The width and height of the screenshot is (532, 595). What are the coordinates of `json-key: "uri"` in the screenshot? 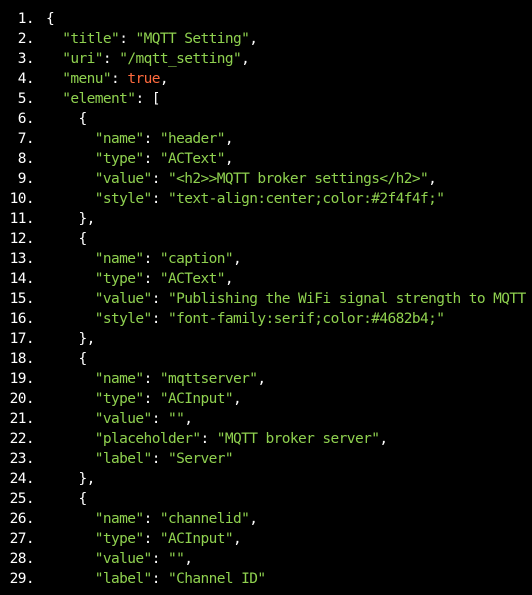 It's located at (82, 59).